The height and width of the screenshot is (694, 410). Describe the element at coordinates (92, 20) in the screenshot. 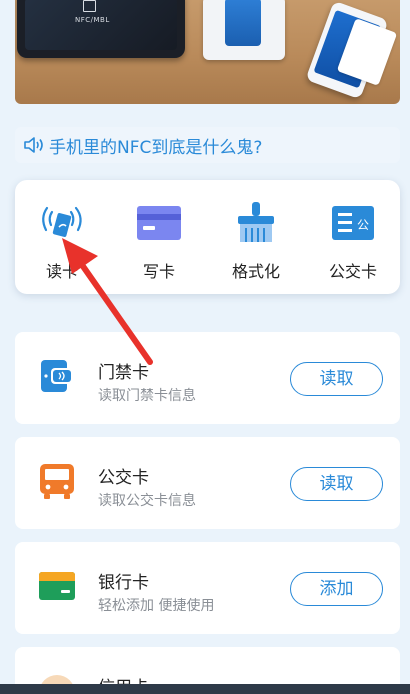

I see `tablet-brand: NFC∕MBL` at that location.